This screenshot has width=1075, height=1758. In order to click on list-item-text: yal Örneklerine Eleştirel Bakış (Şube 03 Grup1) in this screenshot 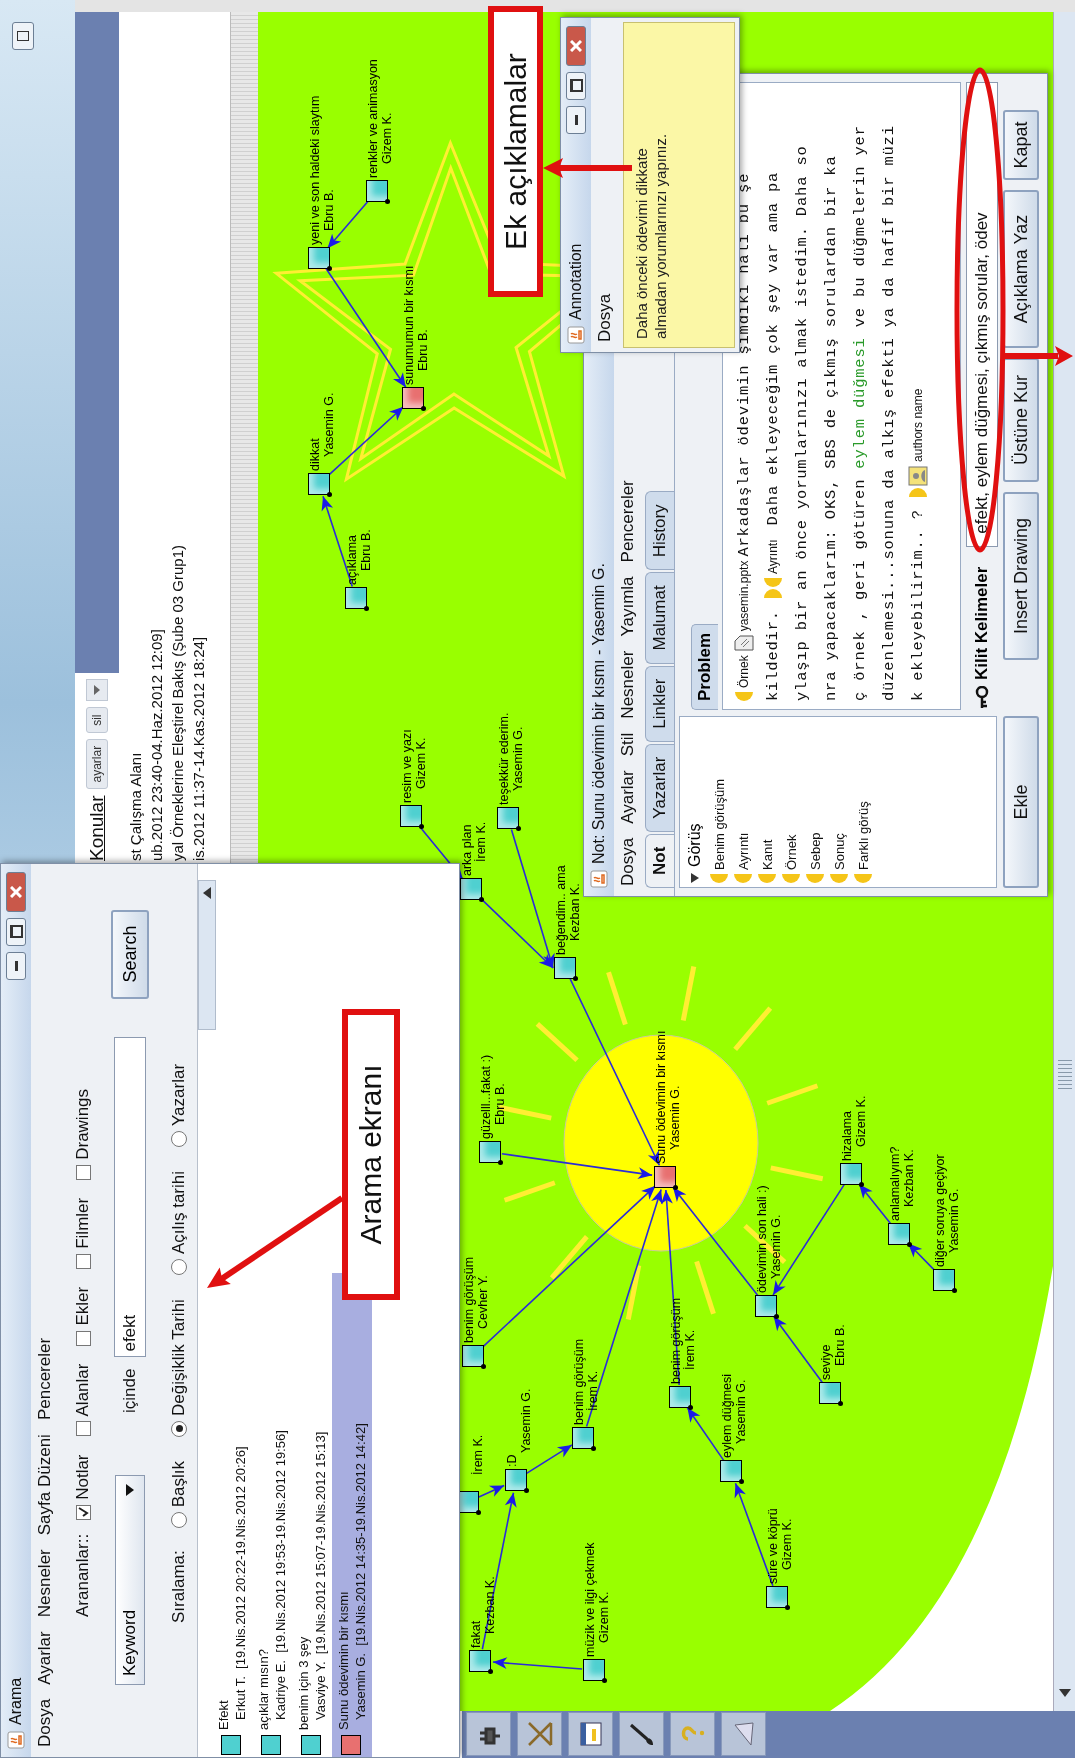, I will do `click(177, 436)`.